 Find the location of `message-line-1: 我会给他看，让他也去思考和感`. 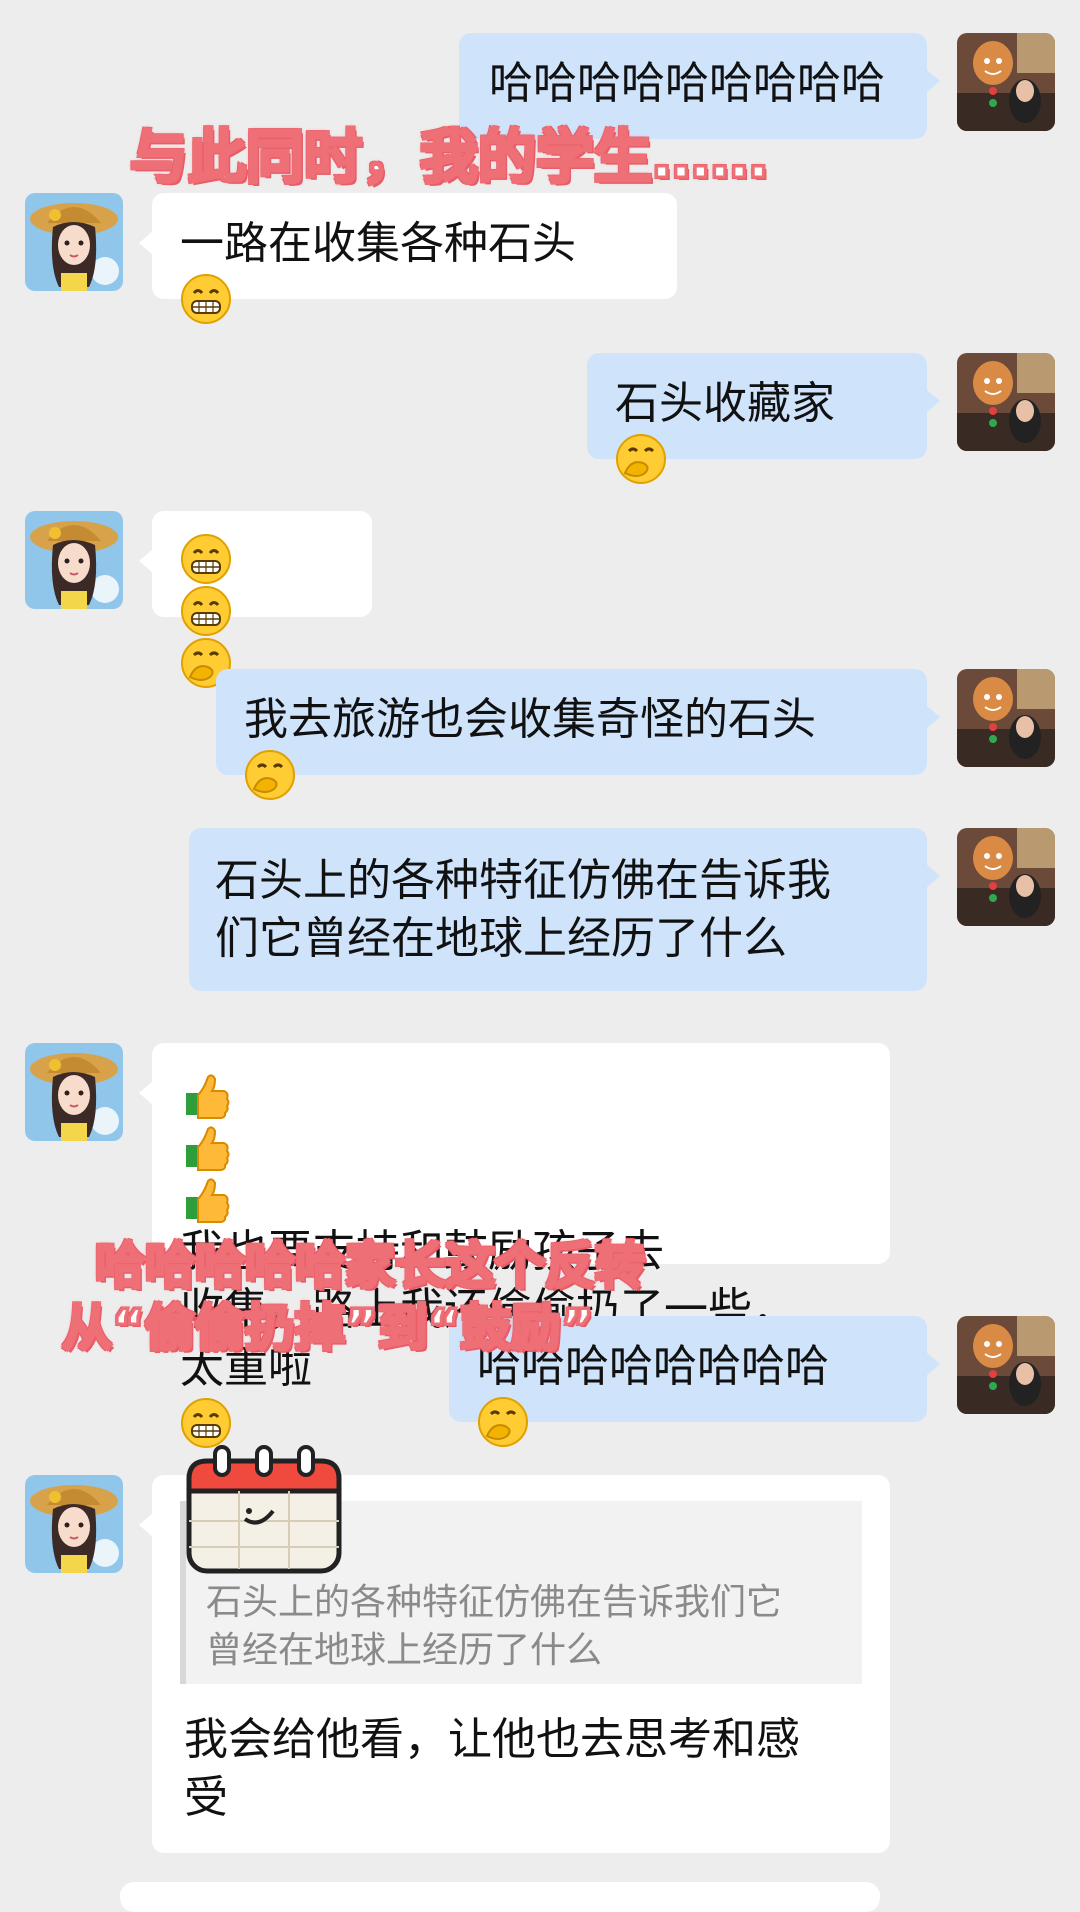

message-line-1: 我会给他看，让他也去思考和感 is located at coordinates (492, 1739).